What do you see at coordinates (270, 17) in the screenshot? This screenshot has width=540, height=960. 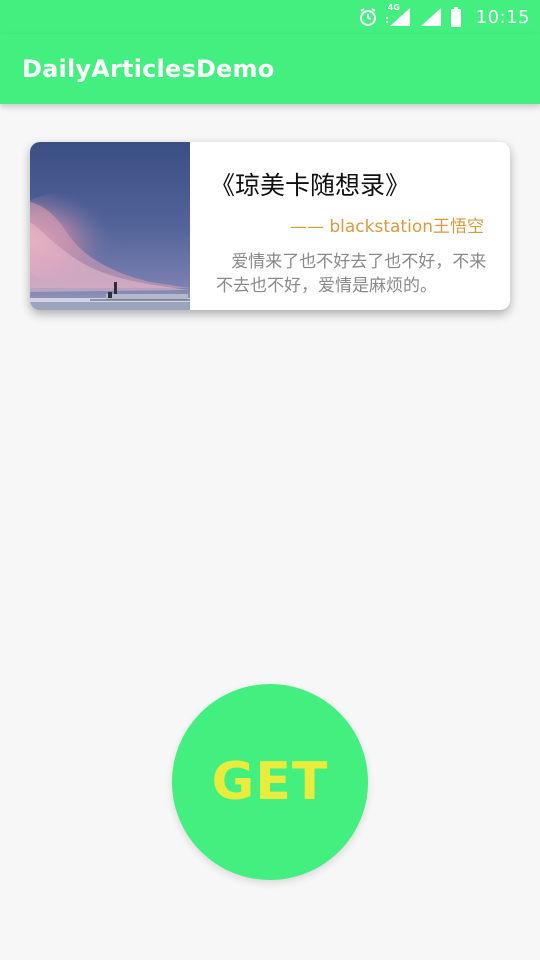 I see `status-bar: 4G 10:15` at bounding box center [270, 17].